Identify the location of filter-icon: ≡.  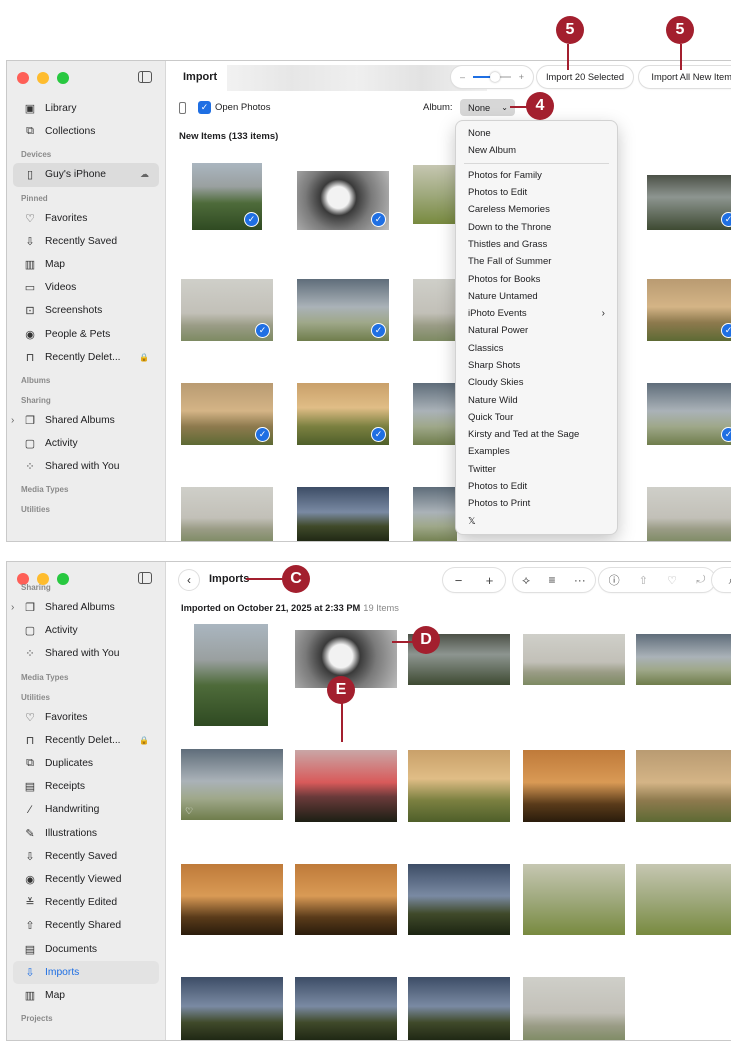
(551, 580).